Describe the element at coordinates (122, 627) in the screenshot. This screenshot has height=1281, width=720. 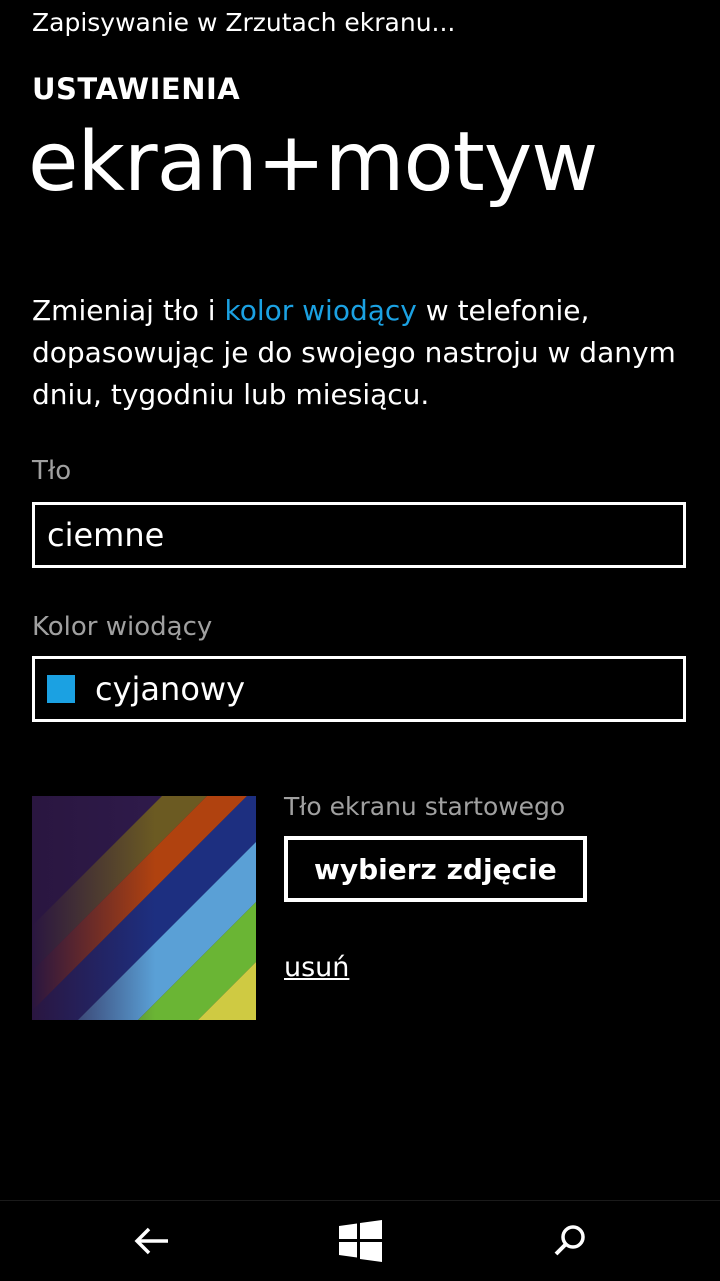
I see `accent-color-label: Kolor wiodący` at that location.